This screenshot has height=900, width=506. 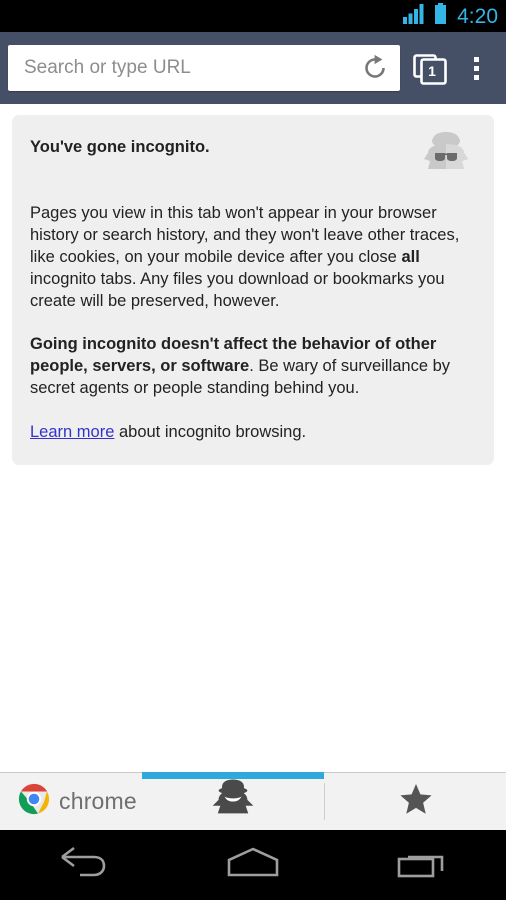 I want to click on overflow-menu-icon, so click(x=476, y=68).